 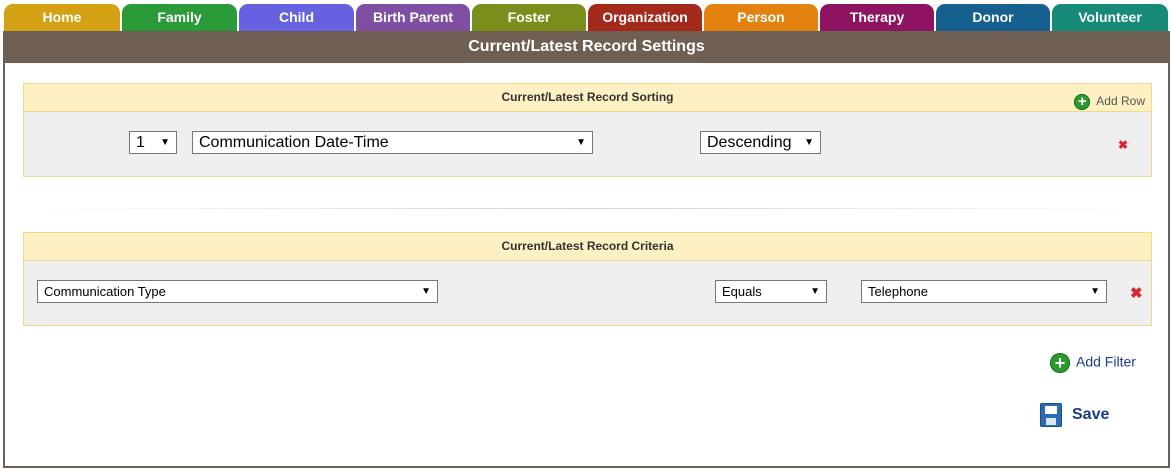 What do you see at coordinates (140, 142) in the screenshot?
I see `sort-order-value: 1` at bounding box center [140, 142].